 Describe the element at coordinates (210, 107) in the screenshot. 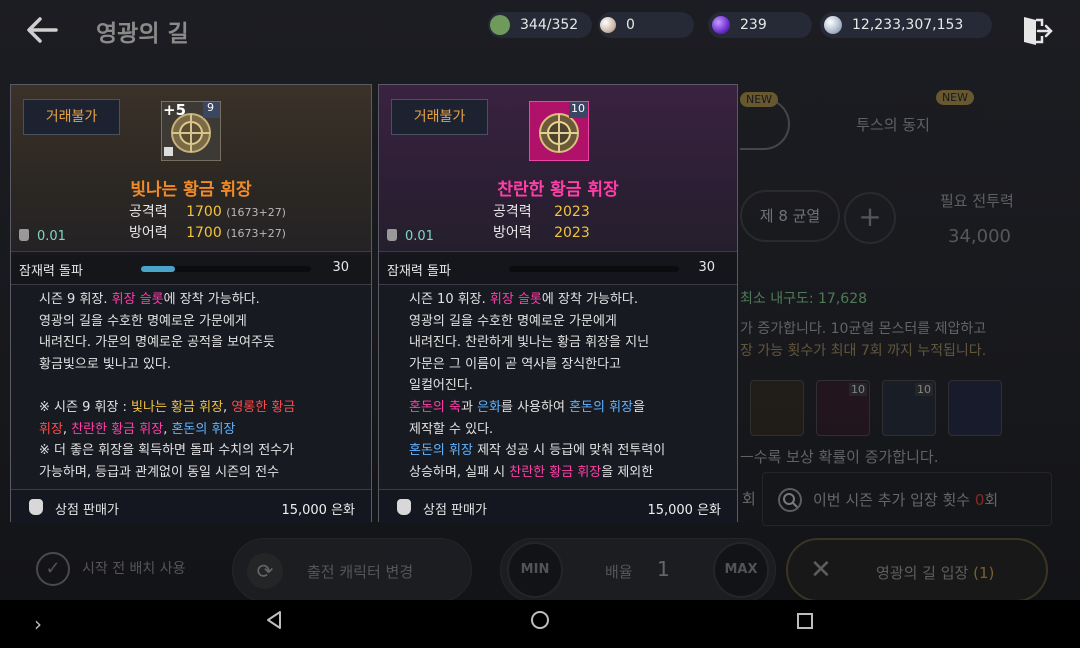

I see `item-tier: 9` at that location.